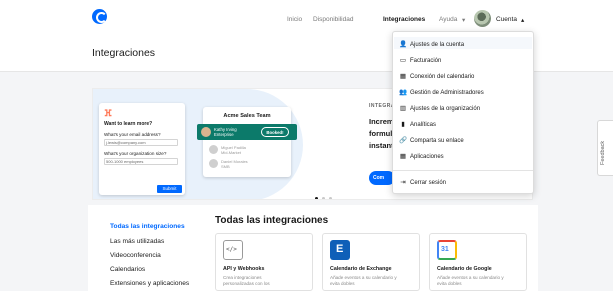 Image resolution: width=613 pixels, height=291 pixels. Describe the element at coordinates (381, 121) in the screenshot. I see `hero-headline-line: Increm` at that location.